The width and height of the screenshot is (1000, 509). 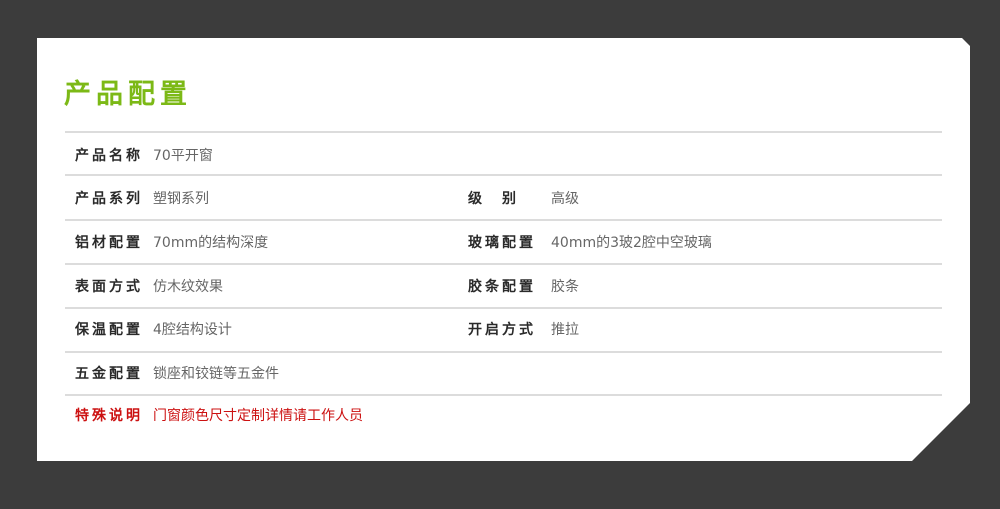 I want to click on spec-label: 胶条配置, so click(x=502, y=287).